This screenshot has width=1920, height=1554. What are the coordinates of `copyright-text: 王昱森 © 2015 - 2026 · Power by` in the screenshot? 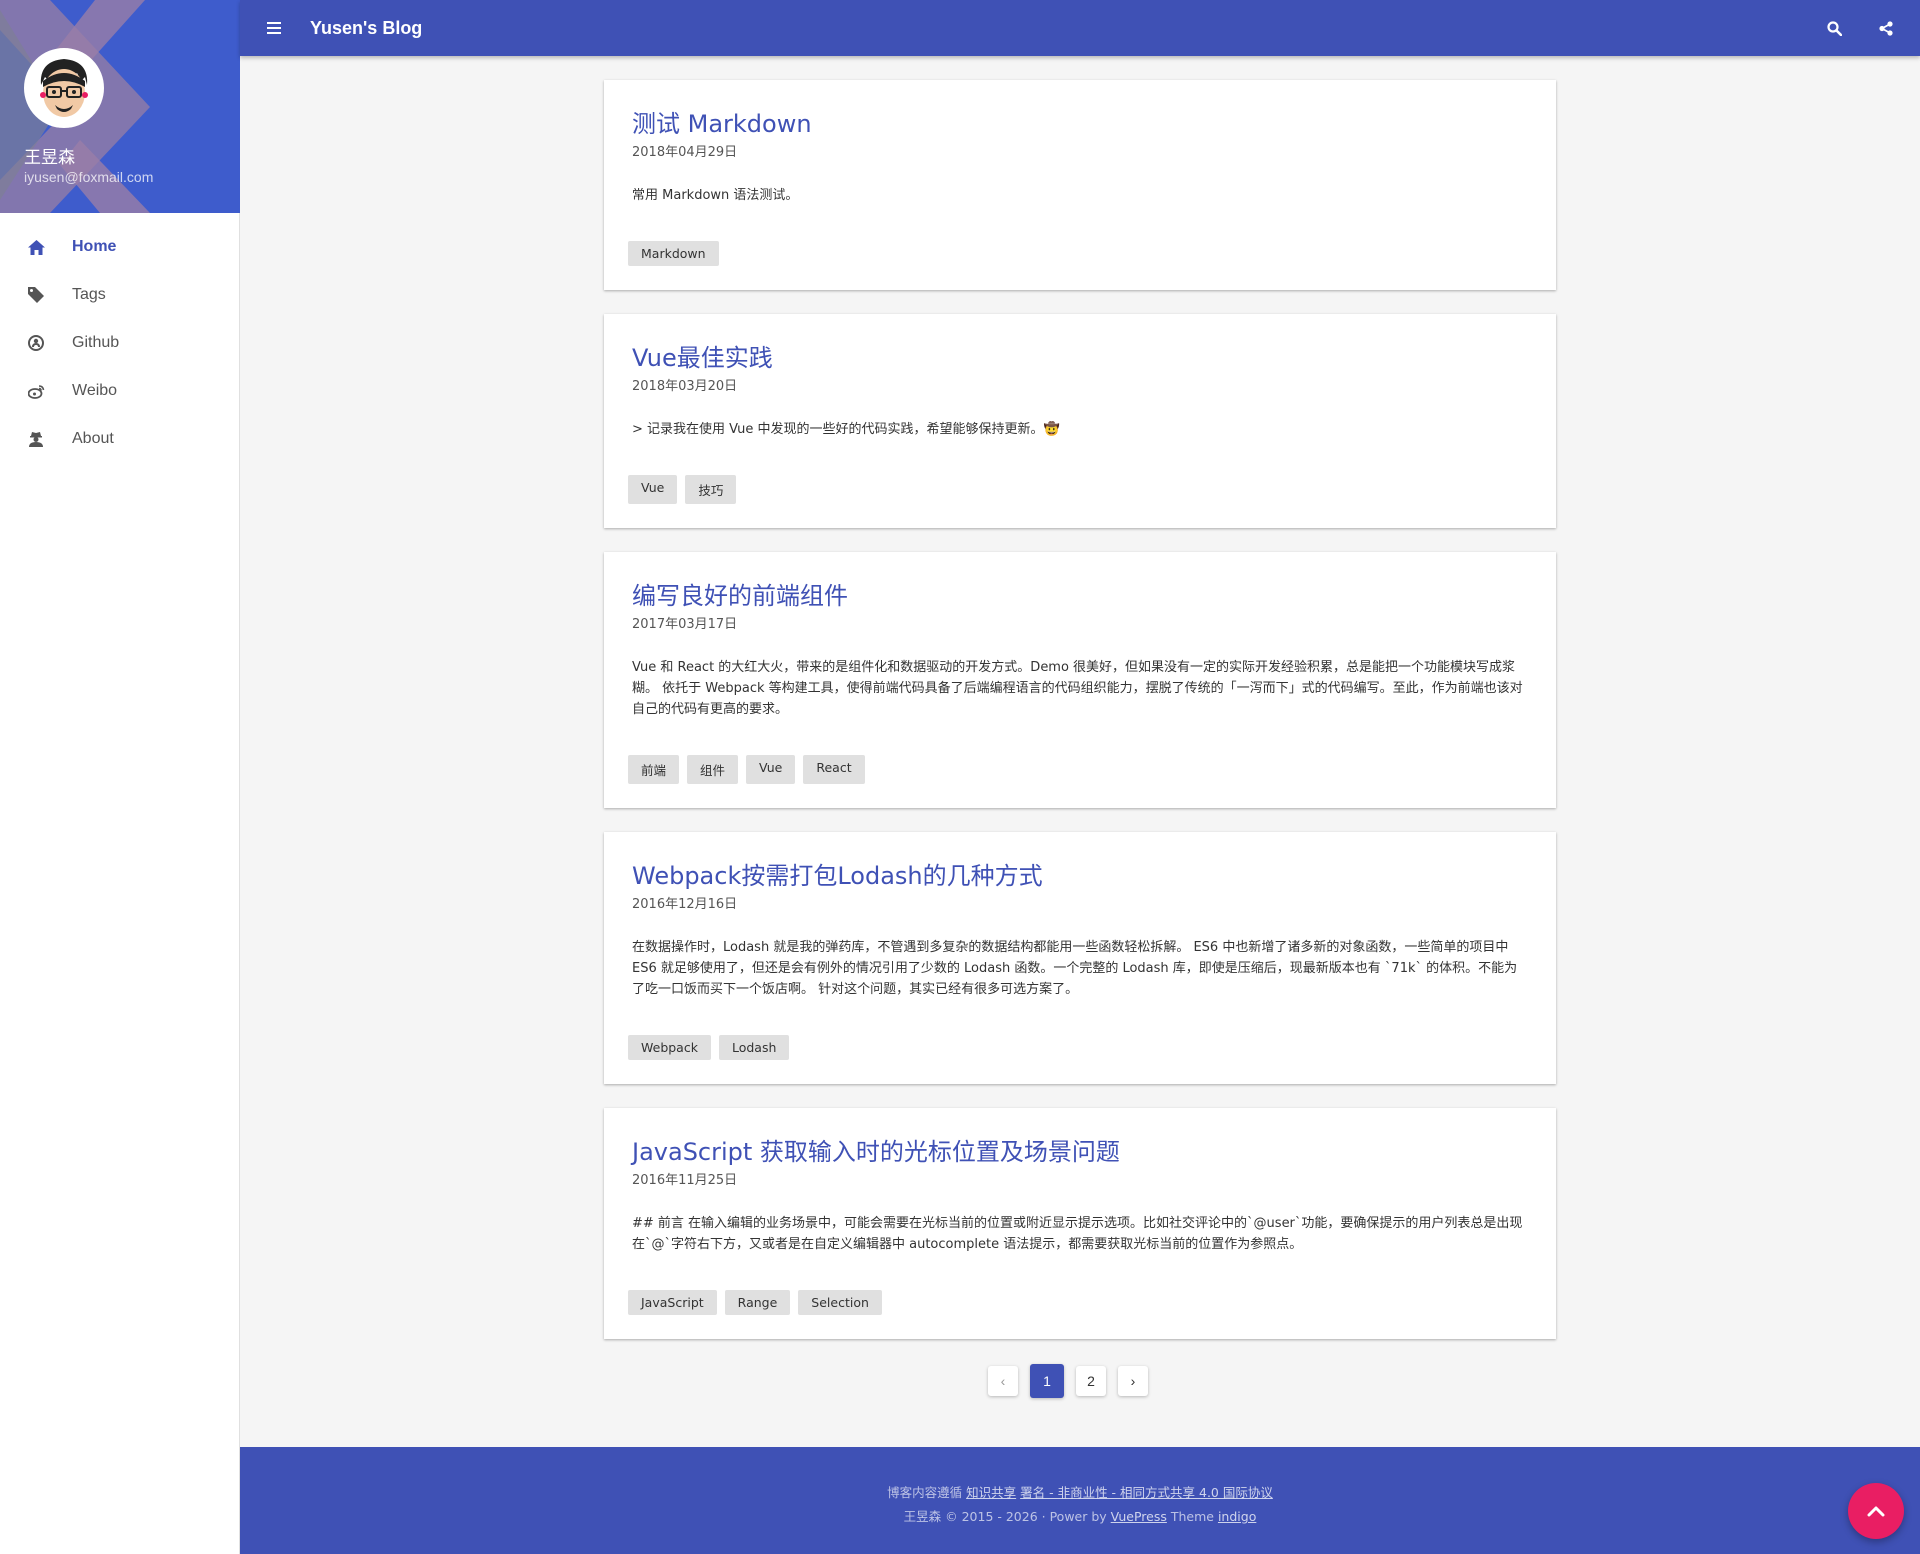 It's located at (1007, 1516).